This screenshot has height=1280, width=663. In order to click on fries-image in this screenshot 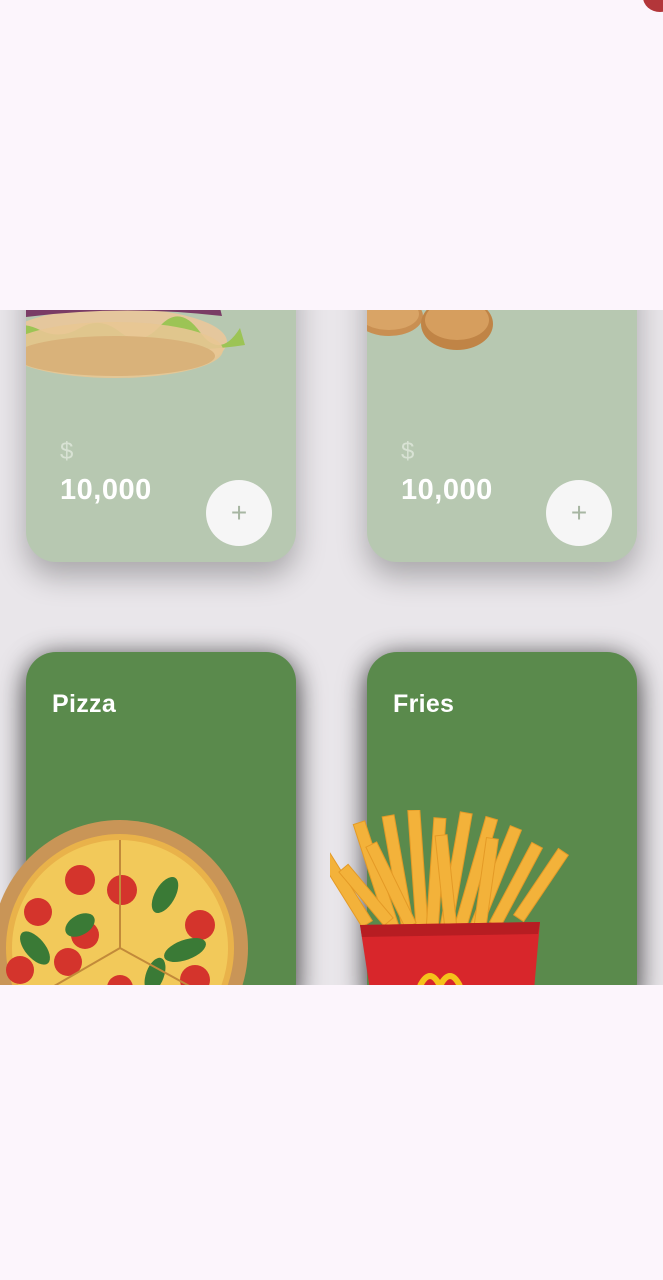, I will do `click(450, 897)`.